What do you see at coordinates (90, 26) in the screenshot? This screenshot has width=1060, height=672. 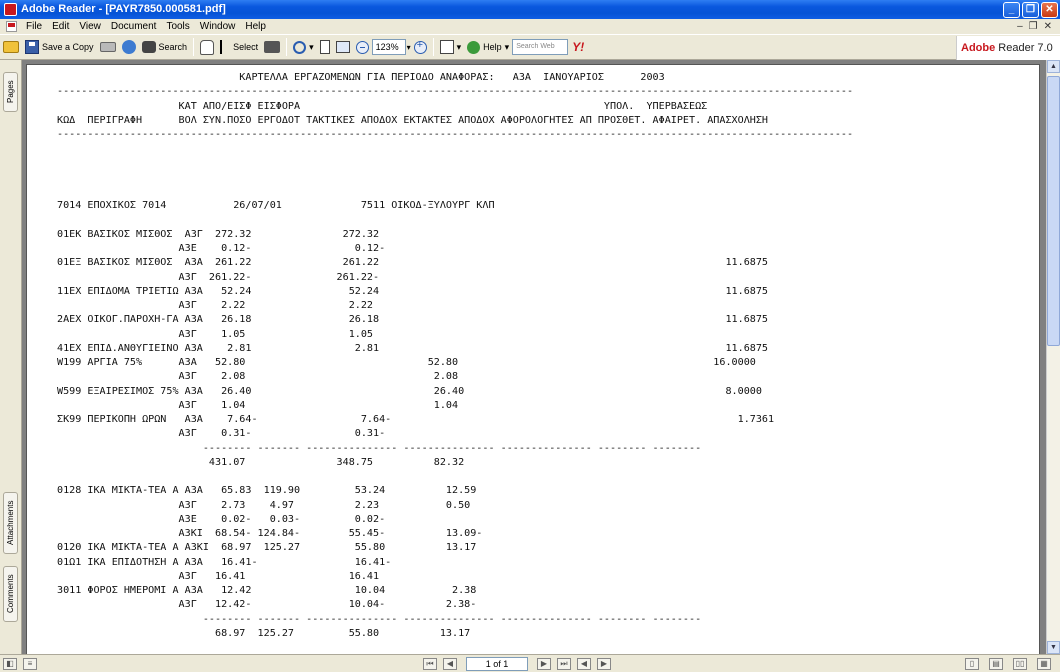 I see `menu-view: View` at bounding box center [90, 26].